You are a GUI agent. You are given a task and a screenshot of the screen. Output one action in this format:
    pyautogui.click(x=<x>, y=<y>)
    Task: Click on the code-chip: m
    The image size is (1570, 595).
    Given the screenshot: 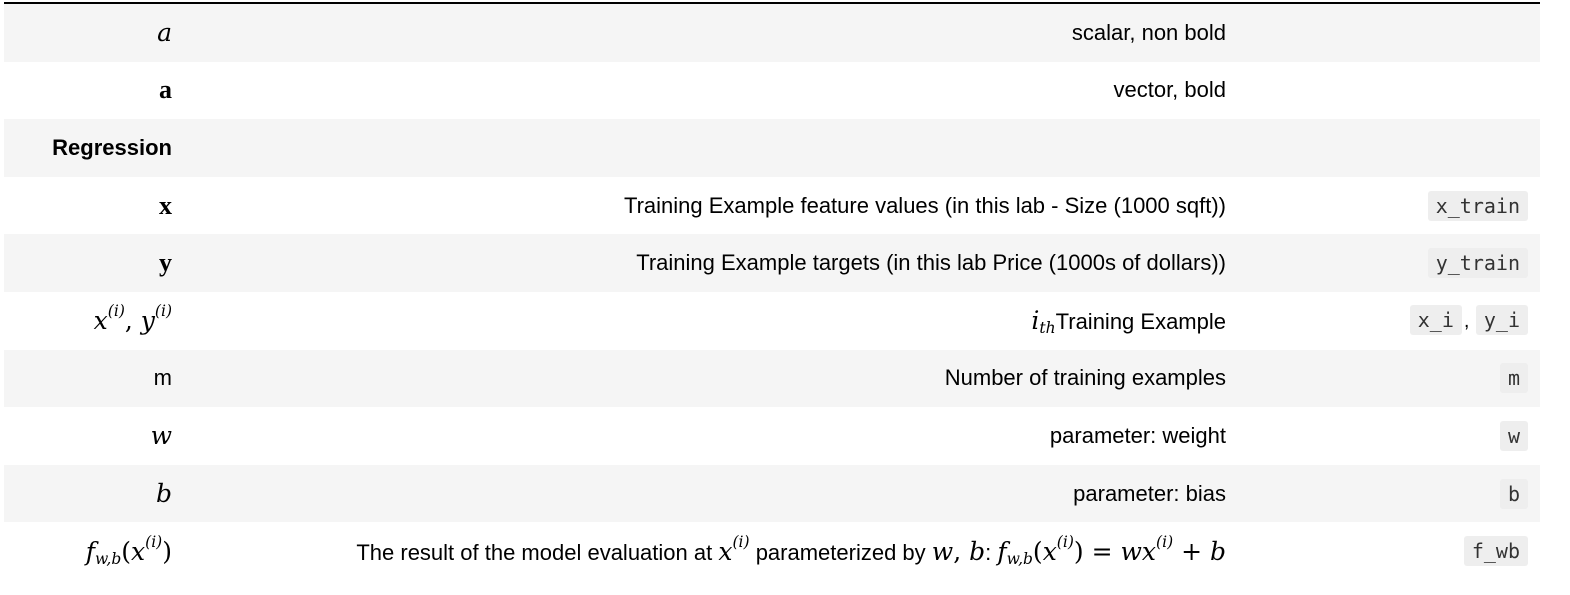 What is the action you would take?
    pyautogui.click(x=1513, y=378)
    